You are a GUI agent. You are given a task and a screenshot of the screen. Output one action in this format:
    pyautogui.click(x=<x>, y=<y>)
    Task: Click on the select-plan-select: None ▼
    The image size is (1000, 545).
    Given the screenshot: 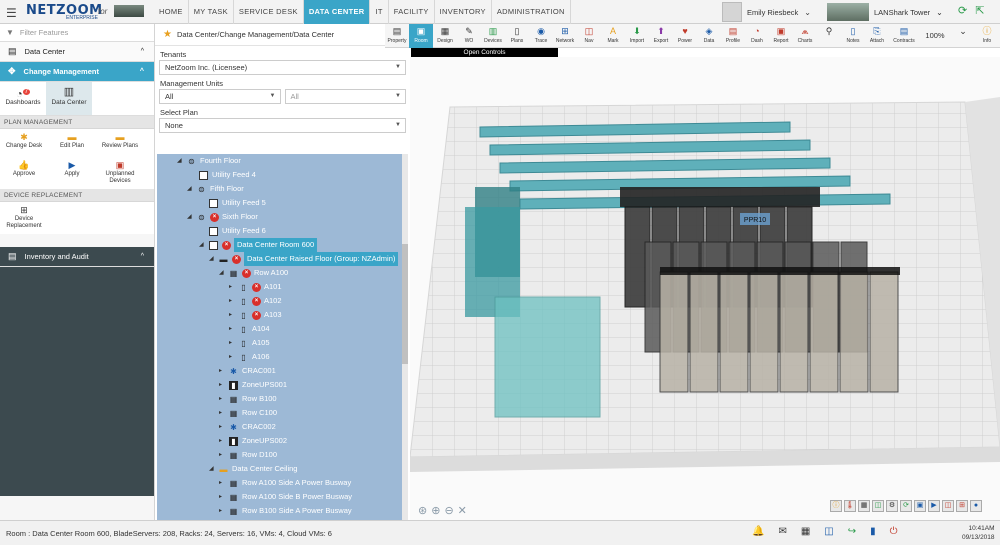 What is the action you would take?
    pyautogui.click(x=282, y=125)
    